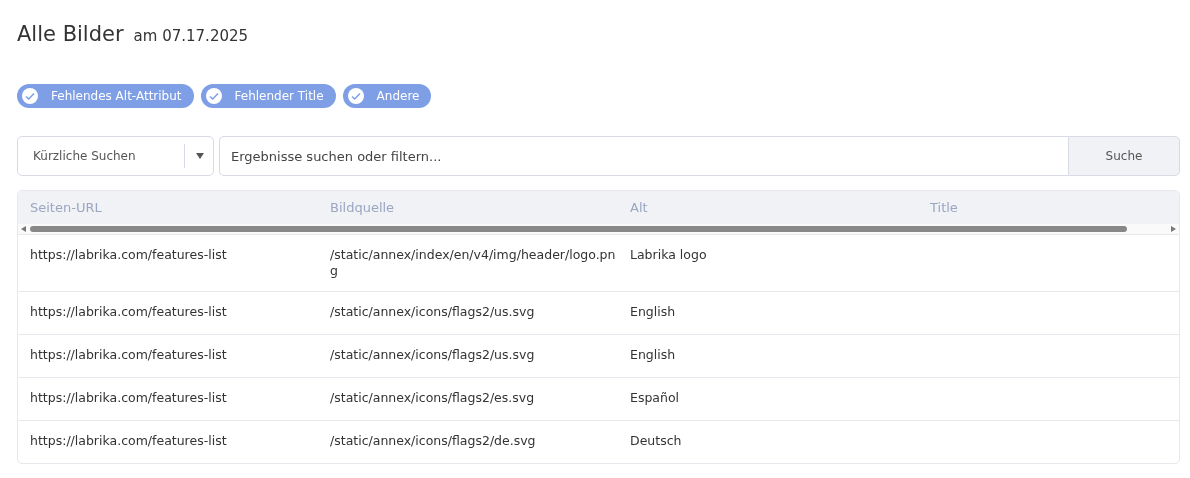 The height and width of the screenshot is (478, 1190). Describe the element at coordinates (655, 398) in the screenshot. I see `table-cell-text: Español` at that location.